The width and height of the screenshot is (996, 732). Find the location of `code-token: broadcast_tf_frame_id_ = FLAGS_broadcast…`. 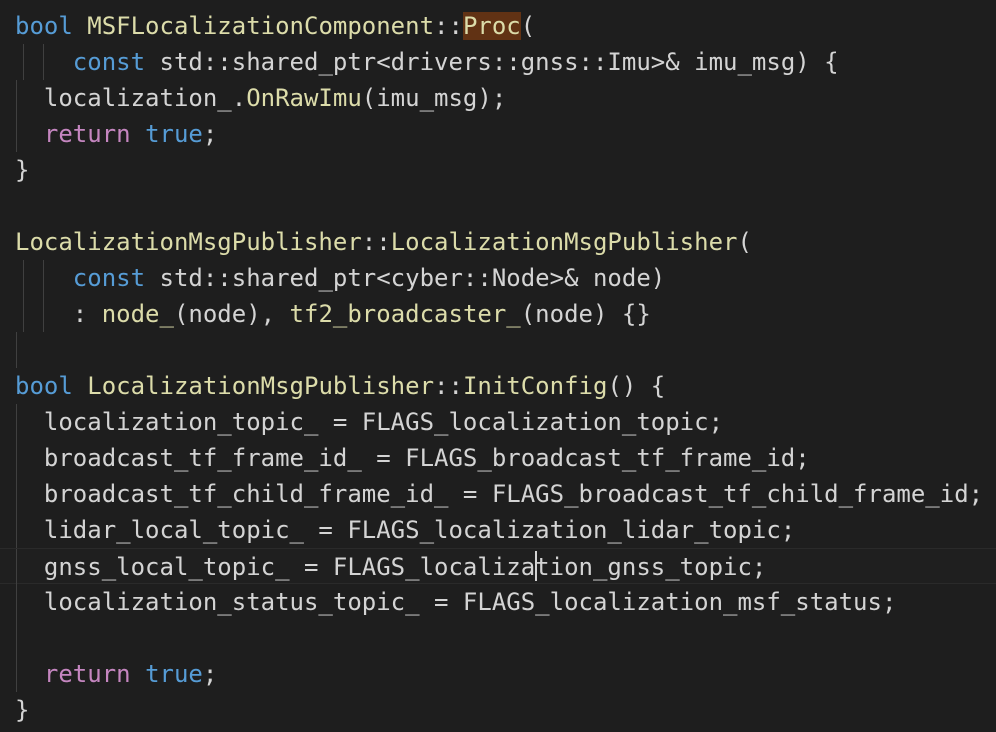

code-token: broadcast_tf_frame_id_ = FLAGS_broadcast… is located at coordinates (412, 458).